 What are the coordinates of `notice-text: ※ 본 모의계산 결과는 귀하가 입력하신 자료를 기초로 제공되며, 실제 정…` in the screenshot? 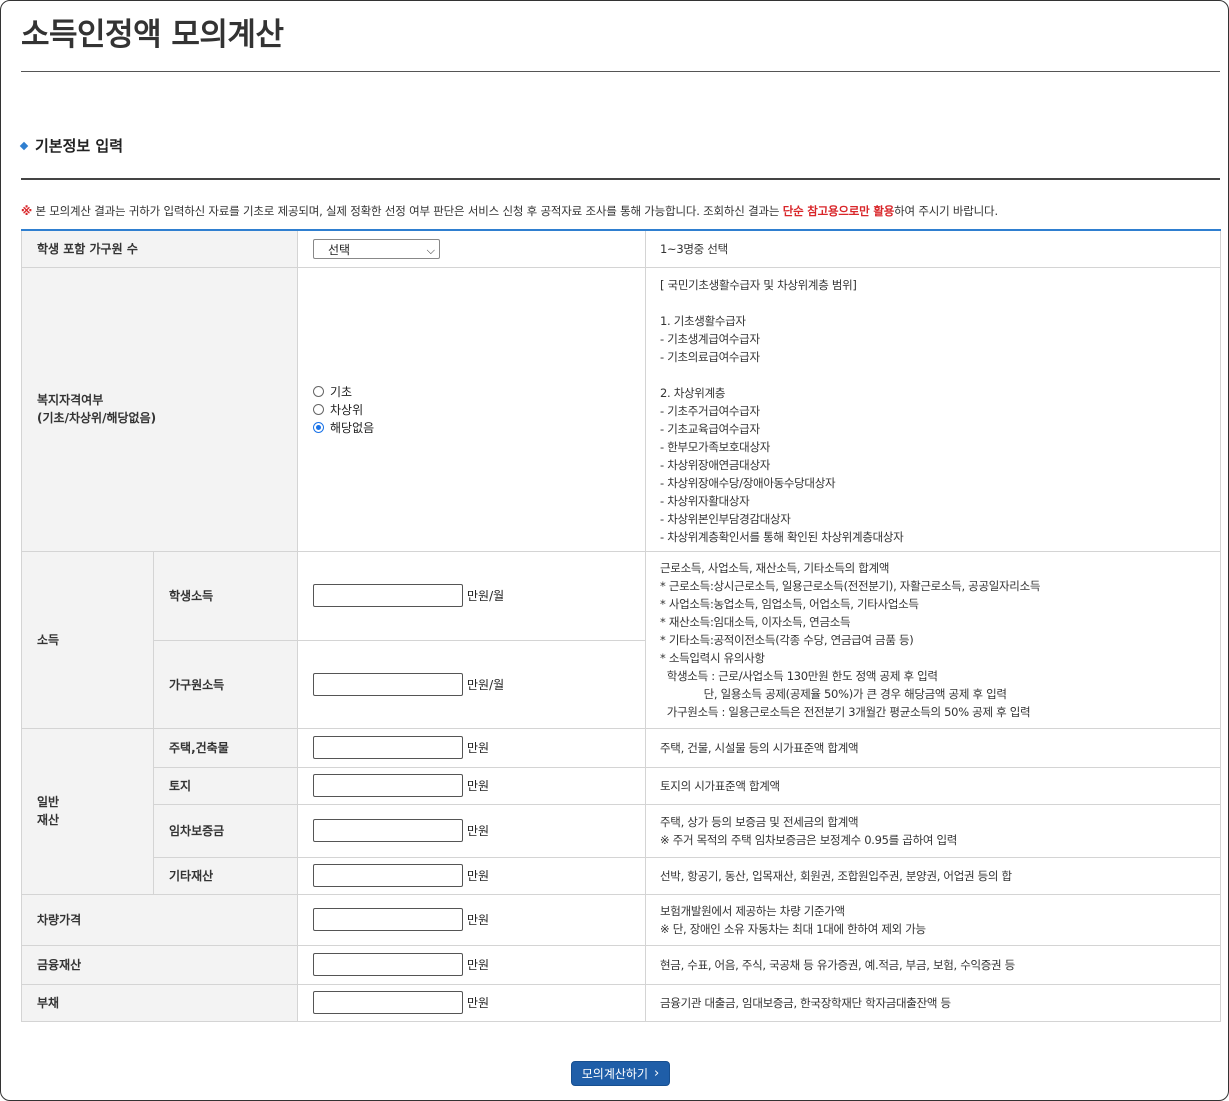 It's located at (509, 211).